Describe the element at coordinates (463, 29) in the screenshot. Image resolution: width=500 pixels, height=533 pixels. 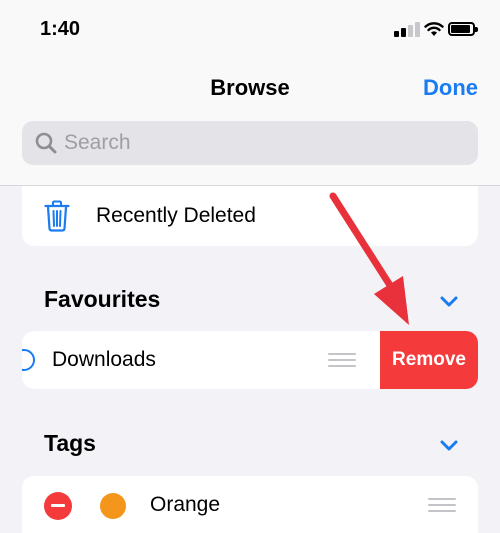
I see `battery-icon` at that location.